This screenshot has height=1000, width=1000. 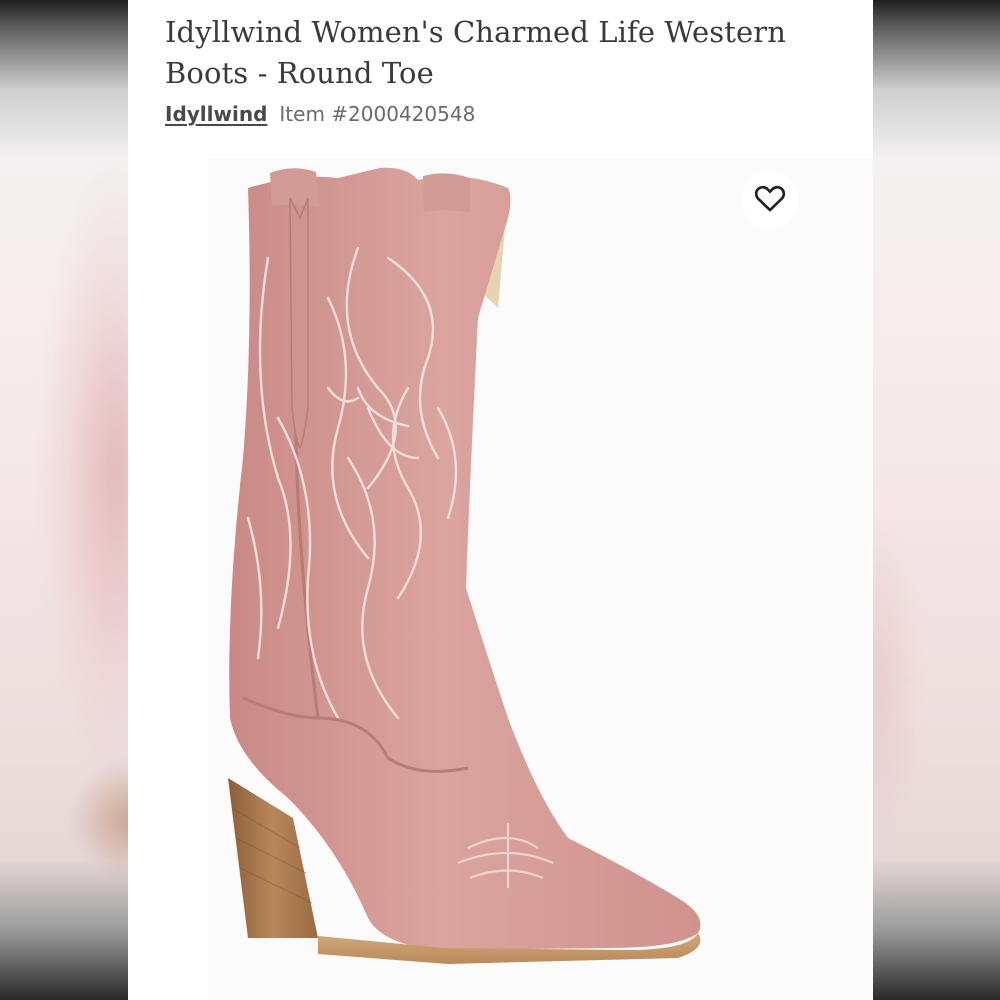 I want to click on heart-outline-icon, so click(x=770, y=200).